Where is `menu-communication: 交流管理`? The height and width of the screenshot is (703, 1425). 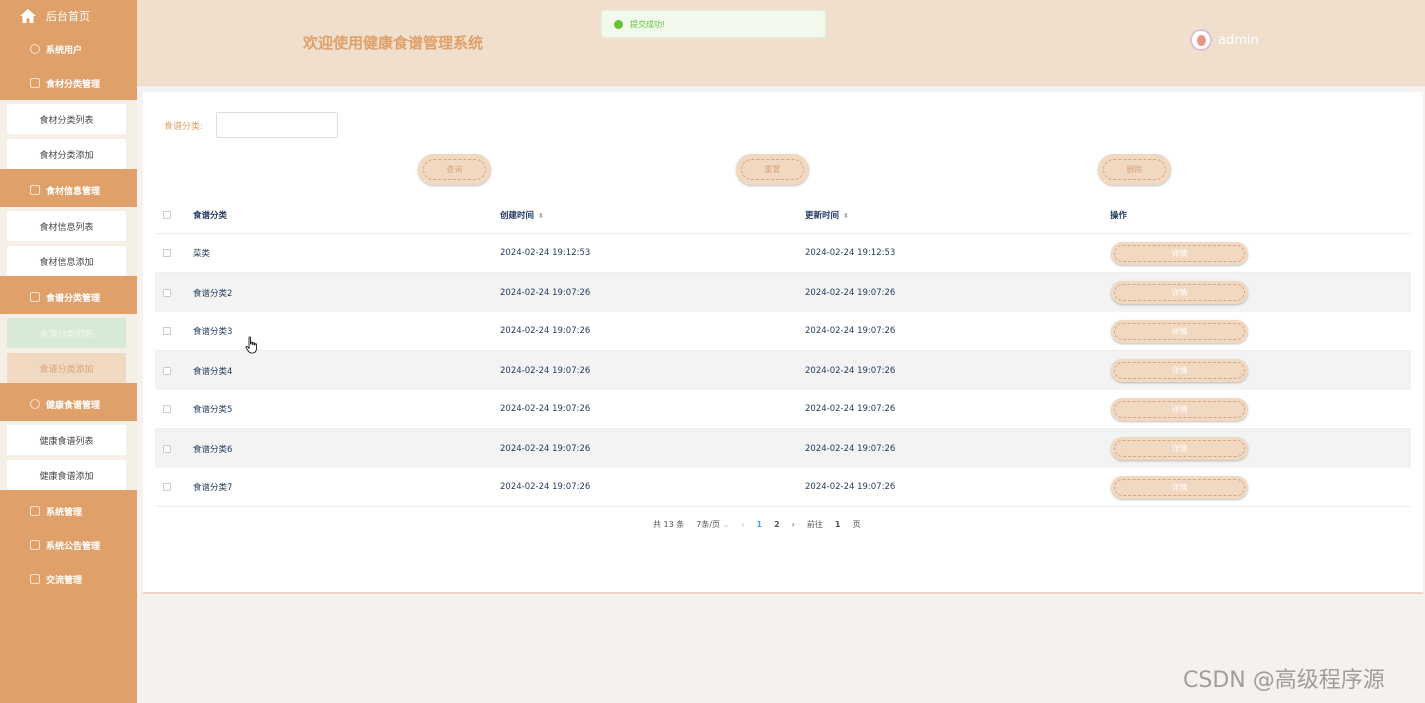
menu-communication: 交流管理 is located at coordinates (68, 579).